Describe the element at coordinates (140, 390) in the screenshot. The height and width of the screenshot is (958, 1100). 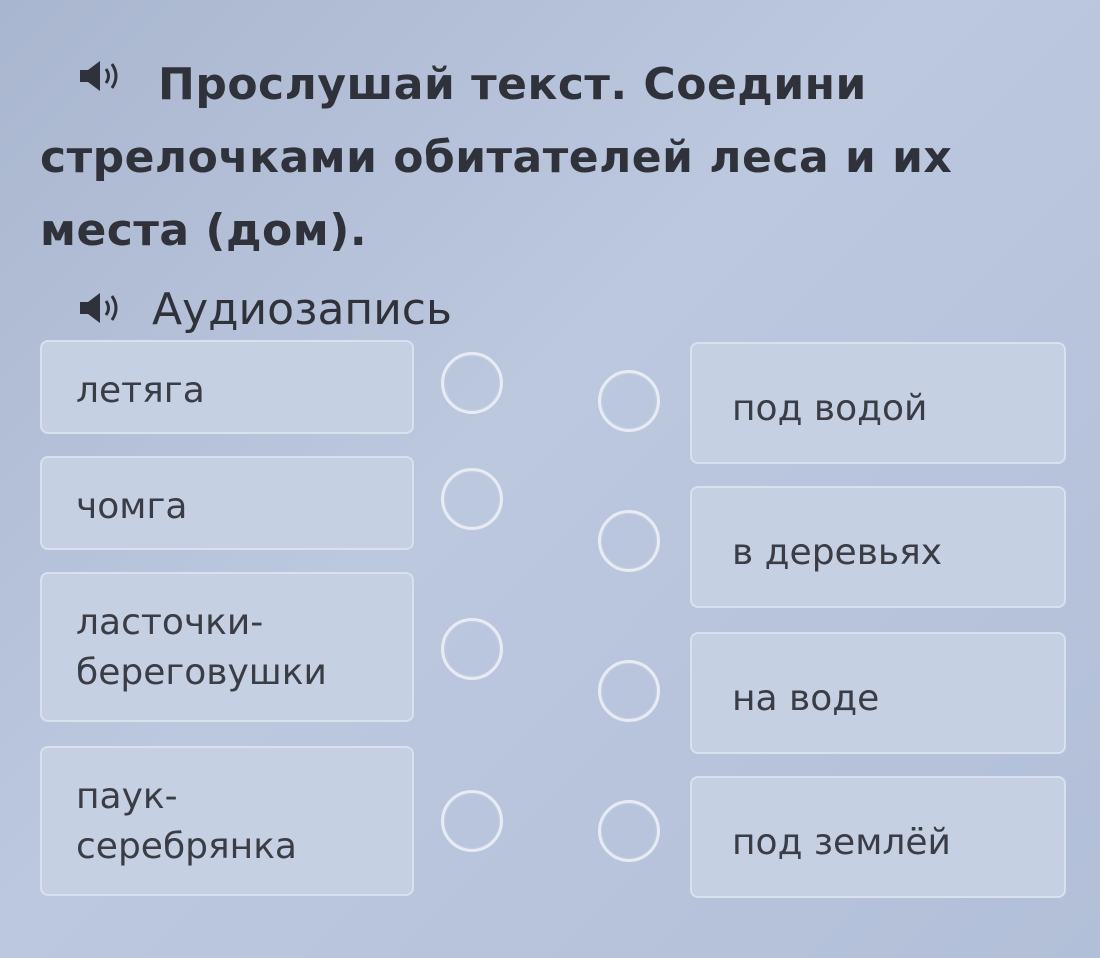
I see `left-item-label: летяга` at that location.